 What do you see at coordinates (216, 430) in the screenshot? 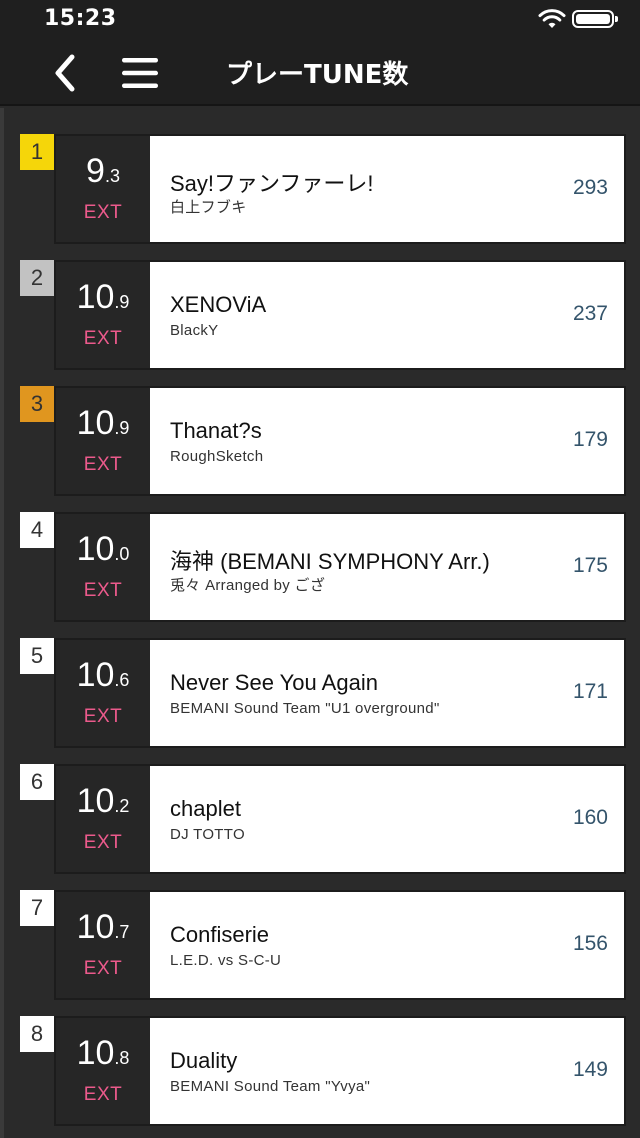
I see `song-title: Thanat?s` at bounding box center [216, 430].